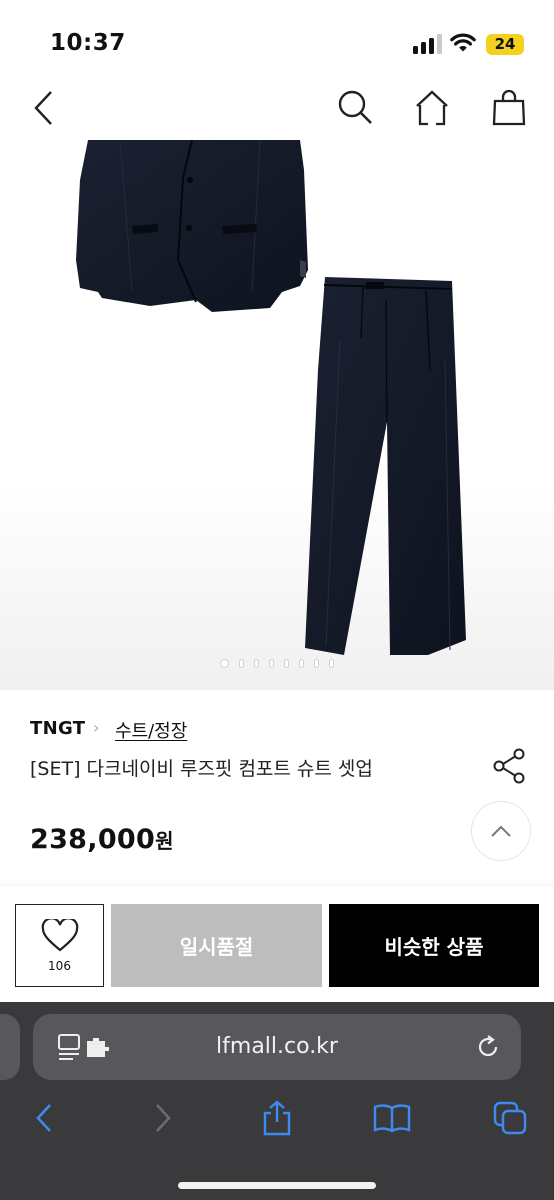 The width and height of the screenshot is (554, 1200). I want to click on back-icon, so click(44, 1118).